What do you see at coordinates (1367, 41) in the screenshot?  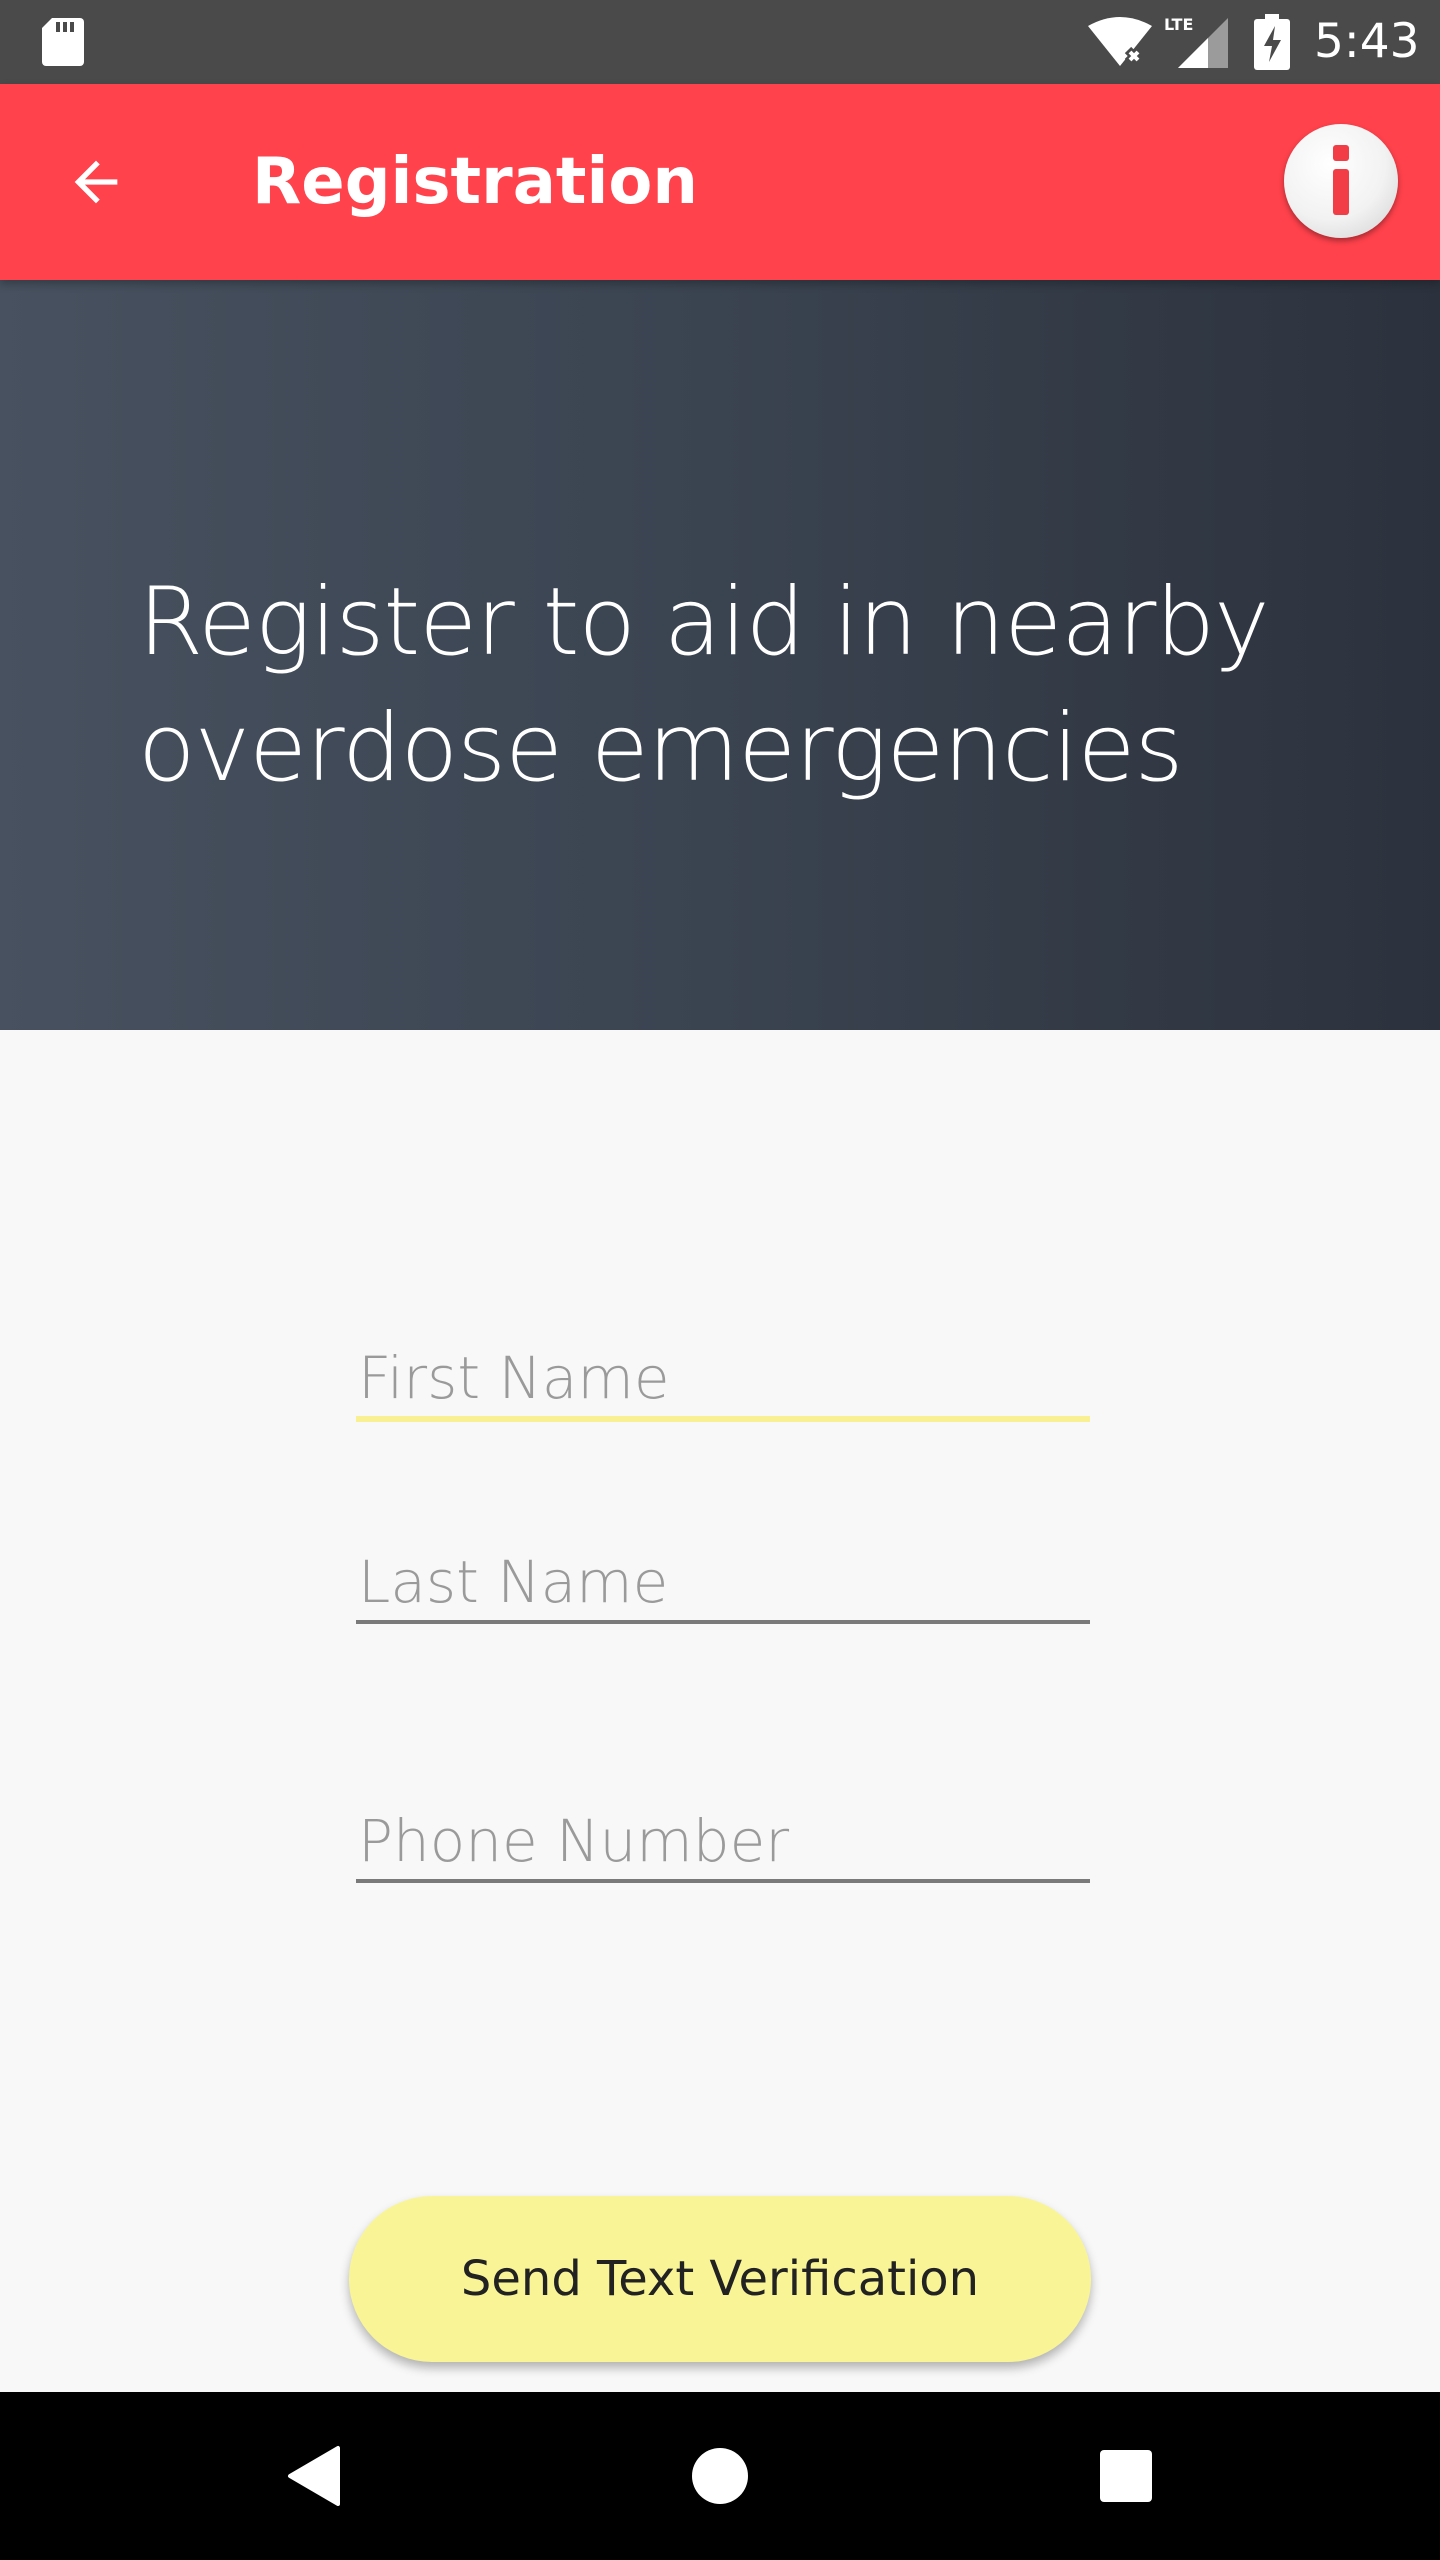 I see `status-clock: 5:43` at bounding box center [1367, 41].